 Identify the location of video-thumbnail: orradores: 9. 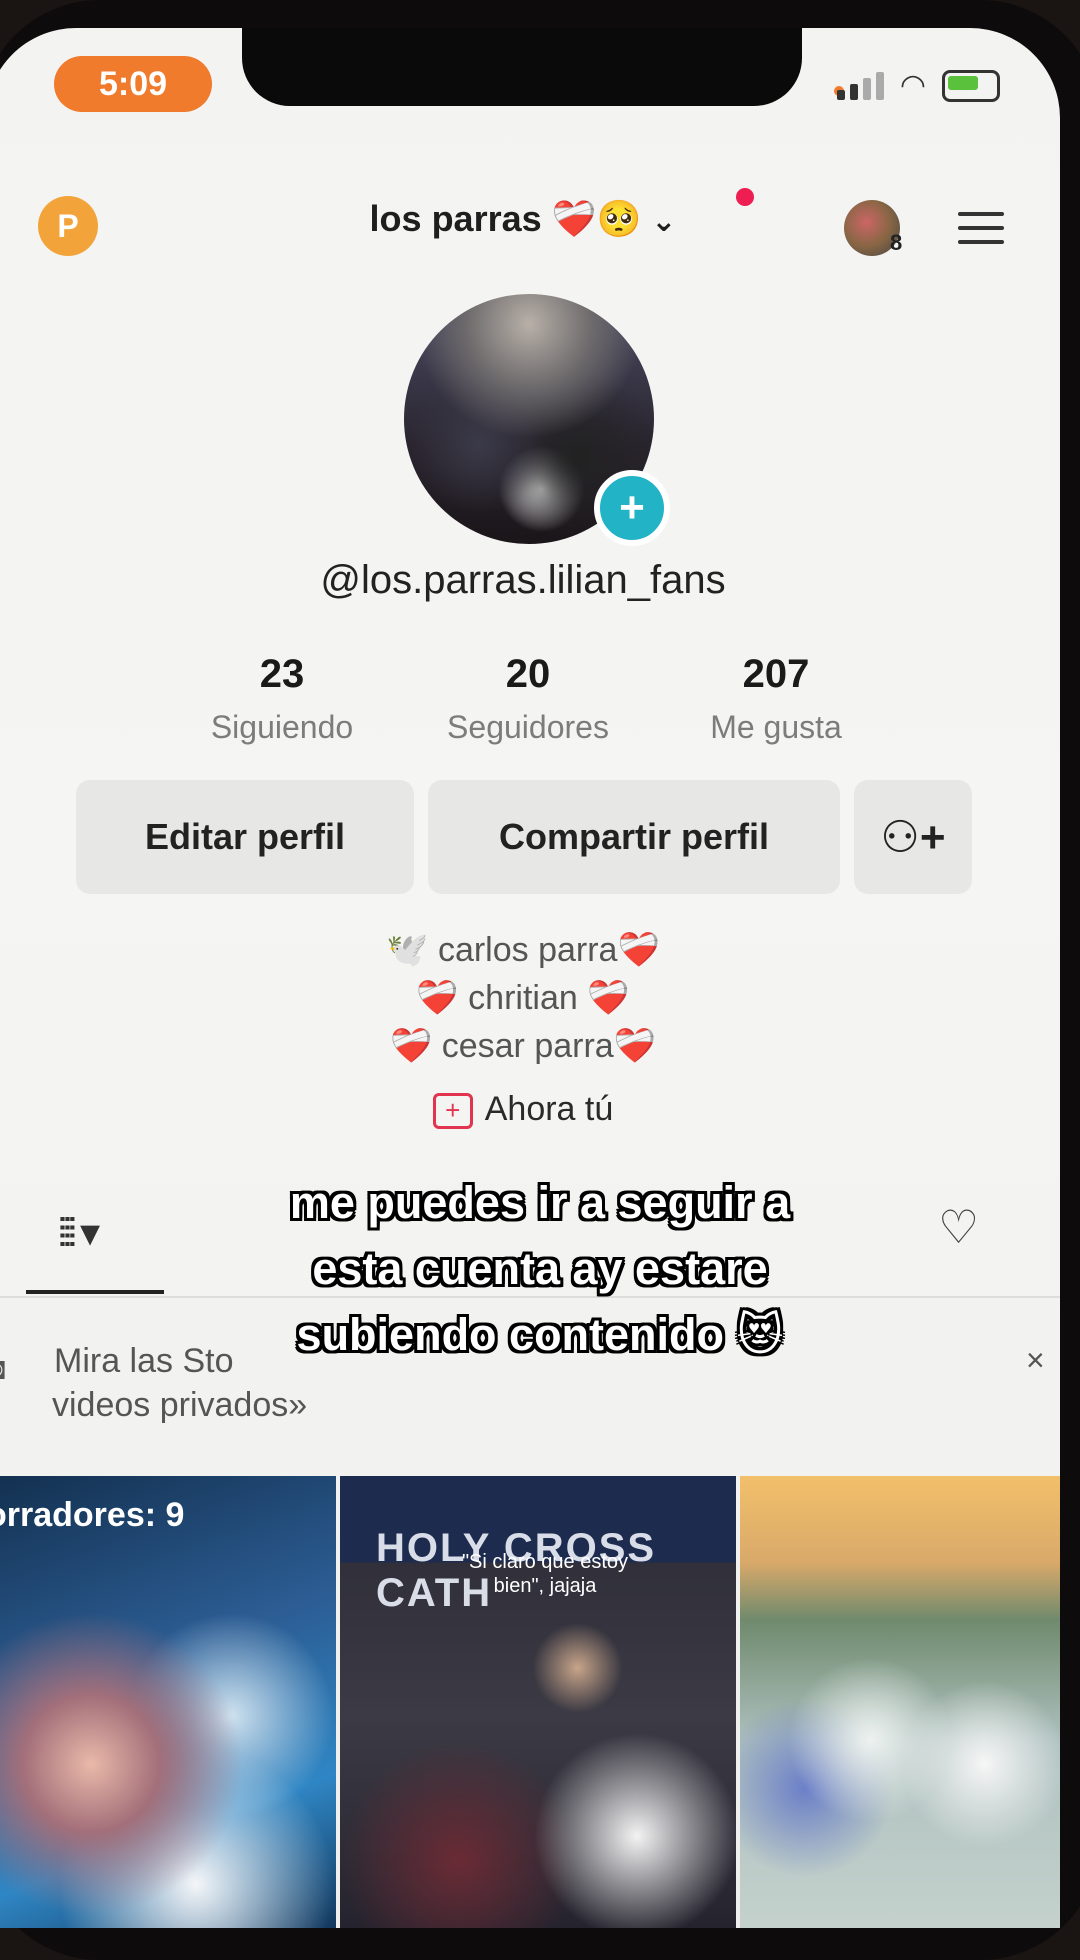
(168, 1702).